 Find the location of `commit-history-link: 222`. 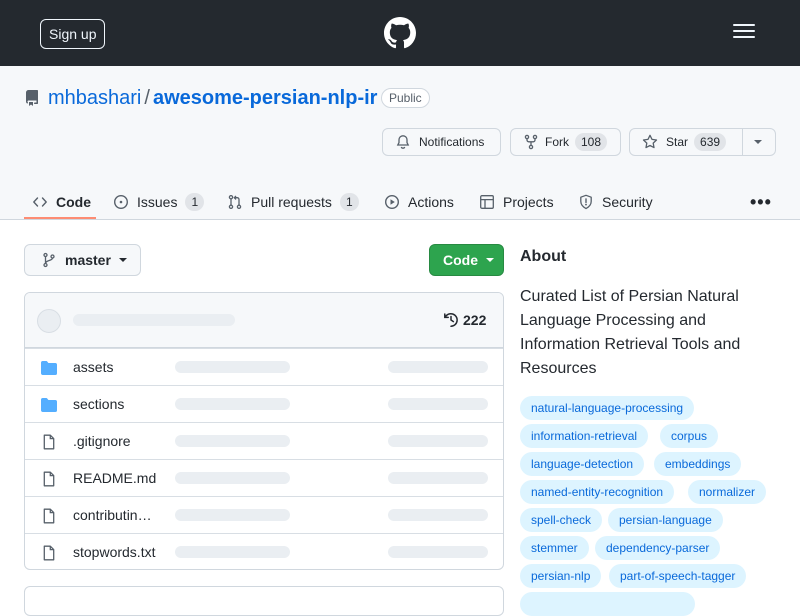

commit-history-link: 222 is located at coordinates (464, 320).